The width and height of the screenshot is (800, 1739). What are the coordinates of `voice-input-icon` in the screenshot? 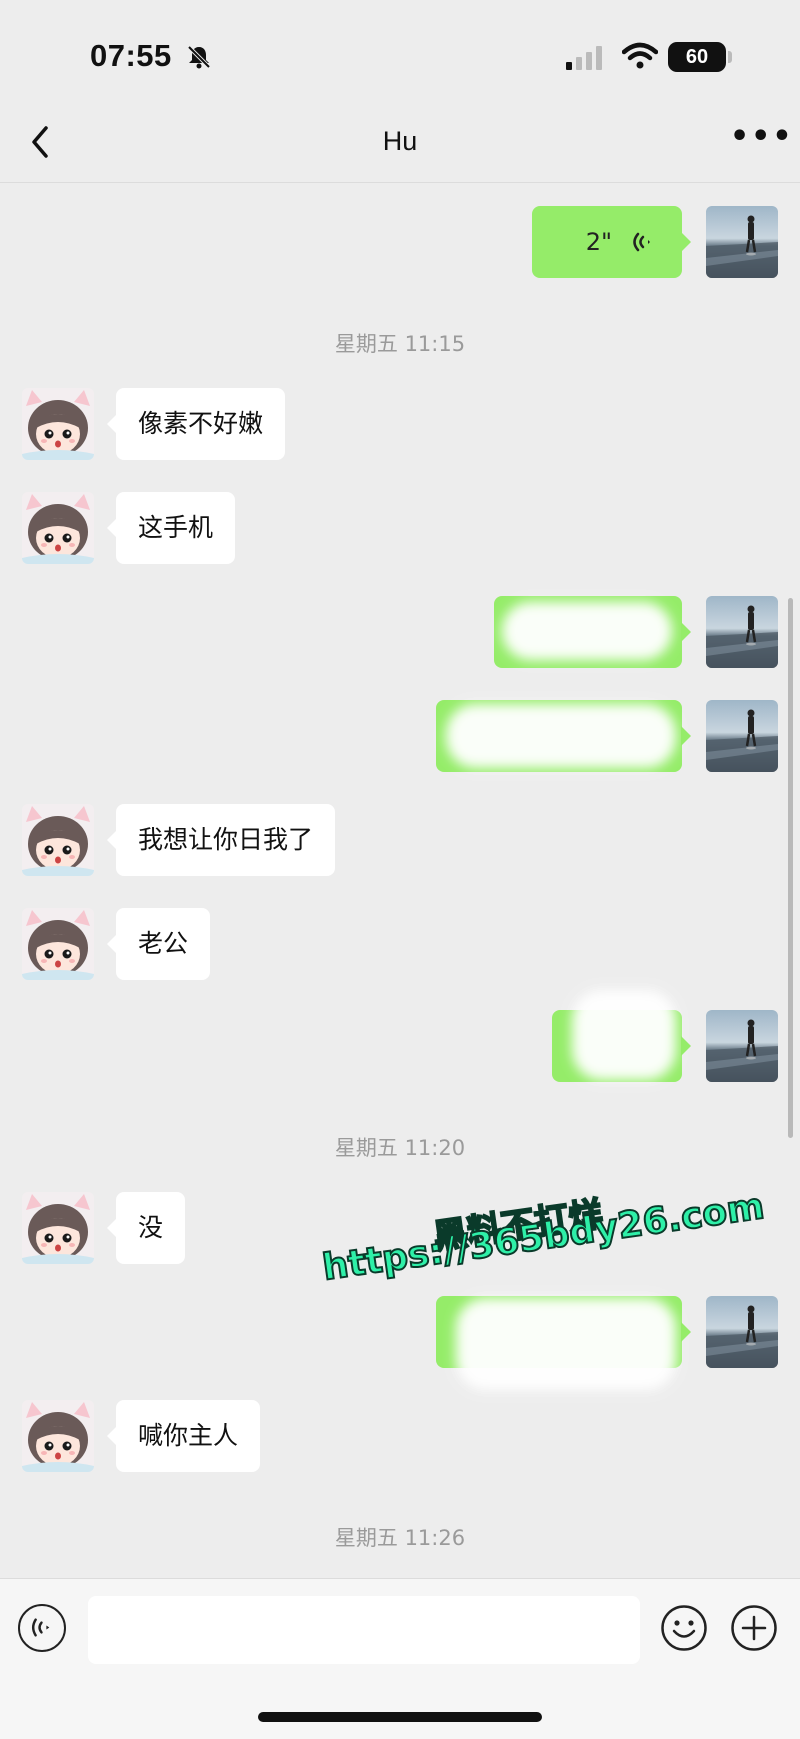 It's located at (40, 1627).